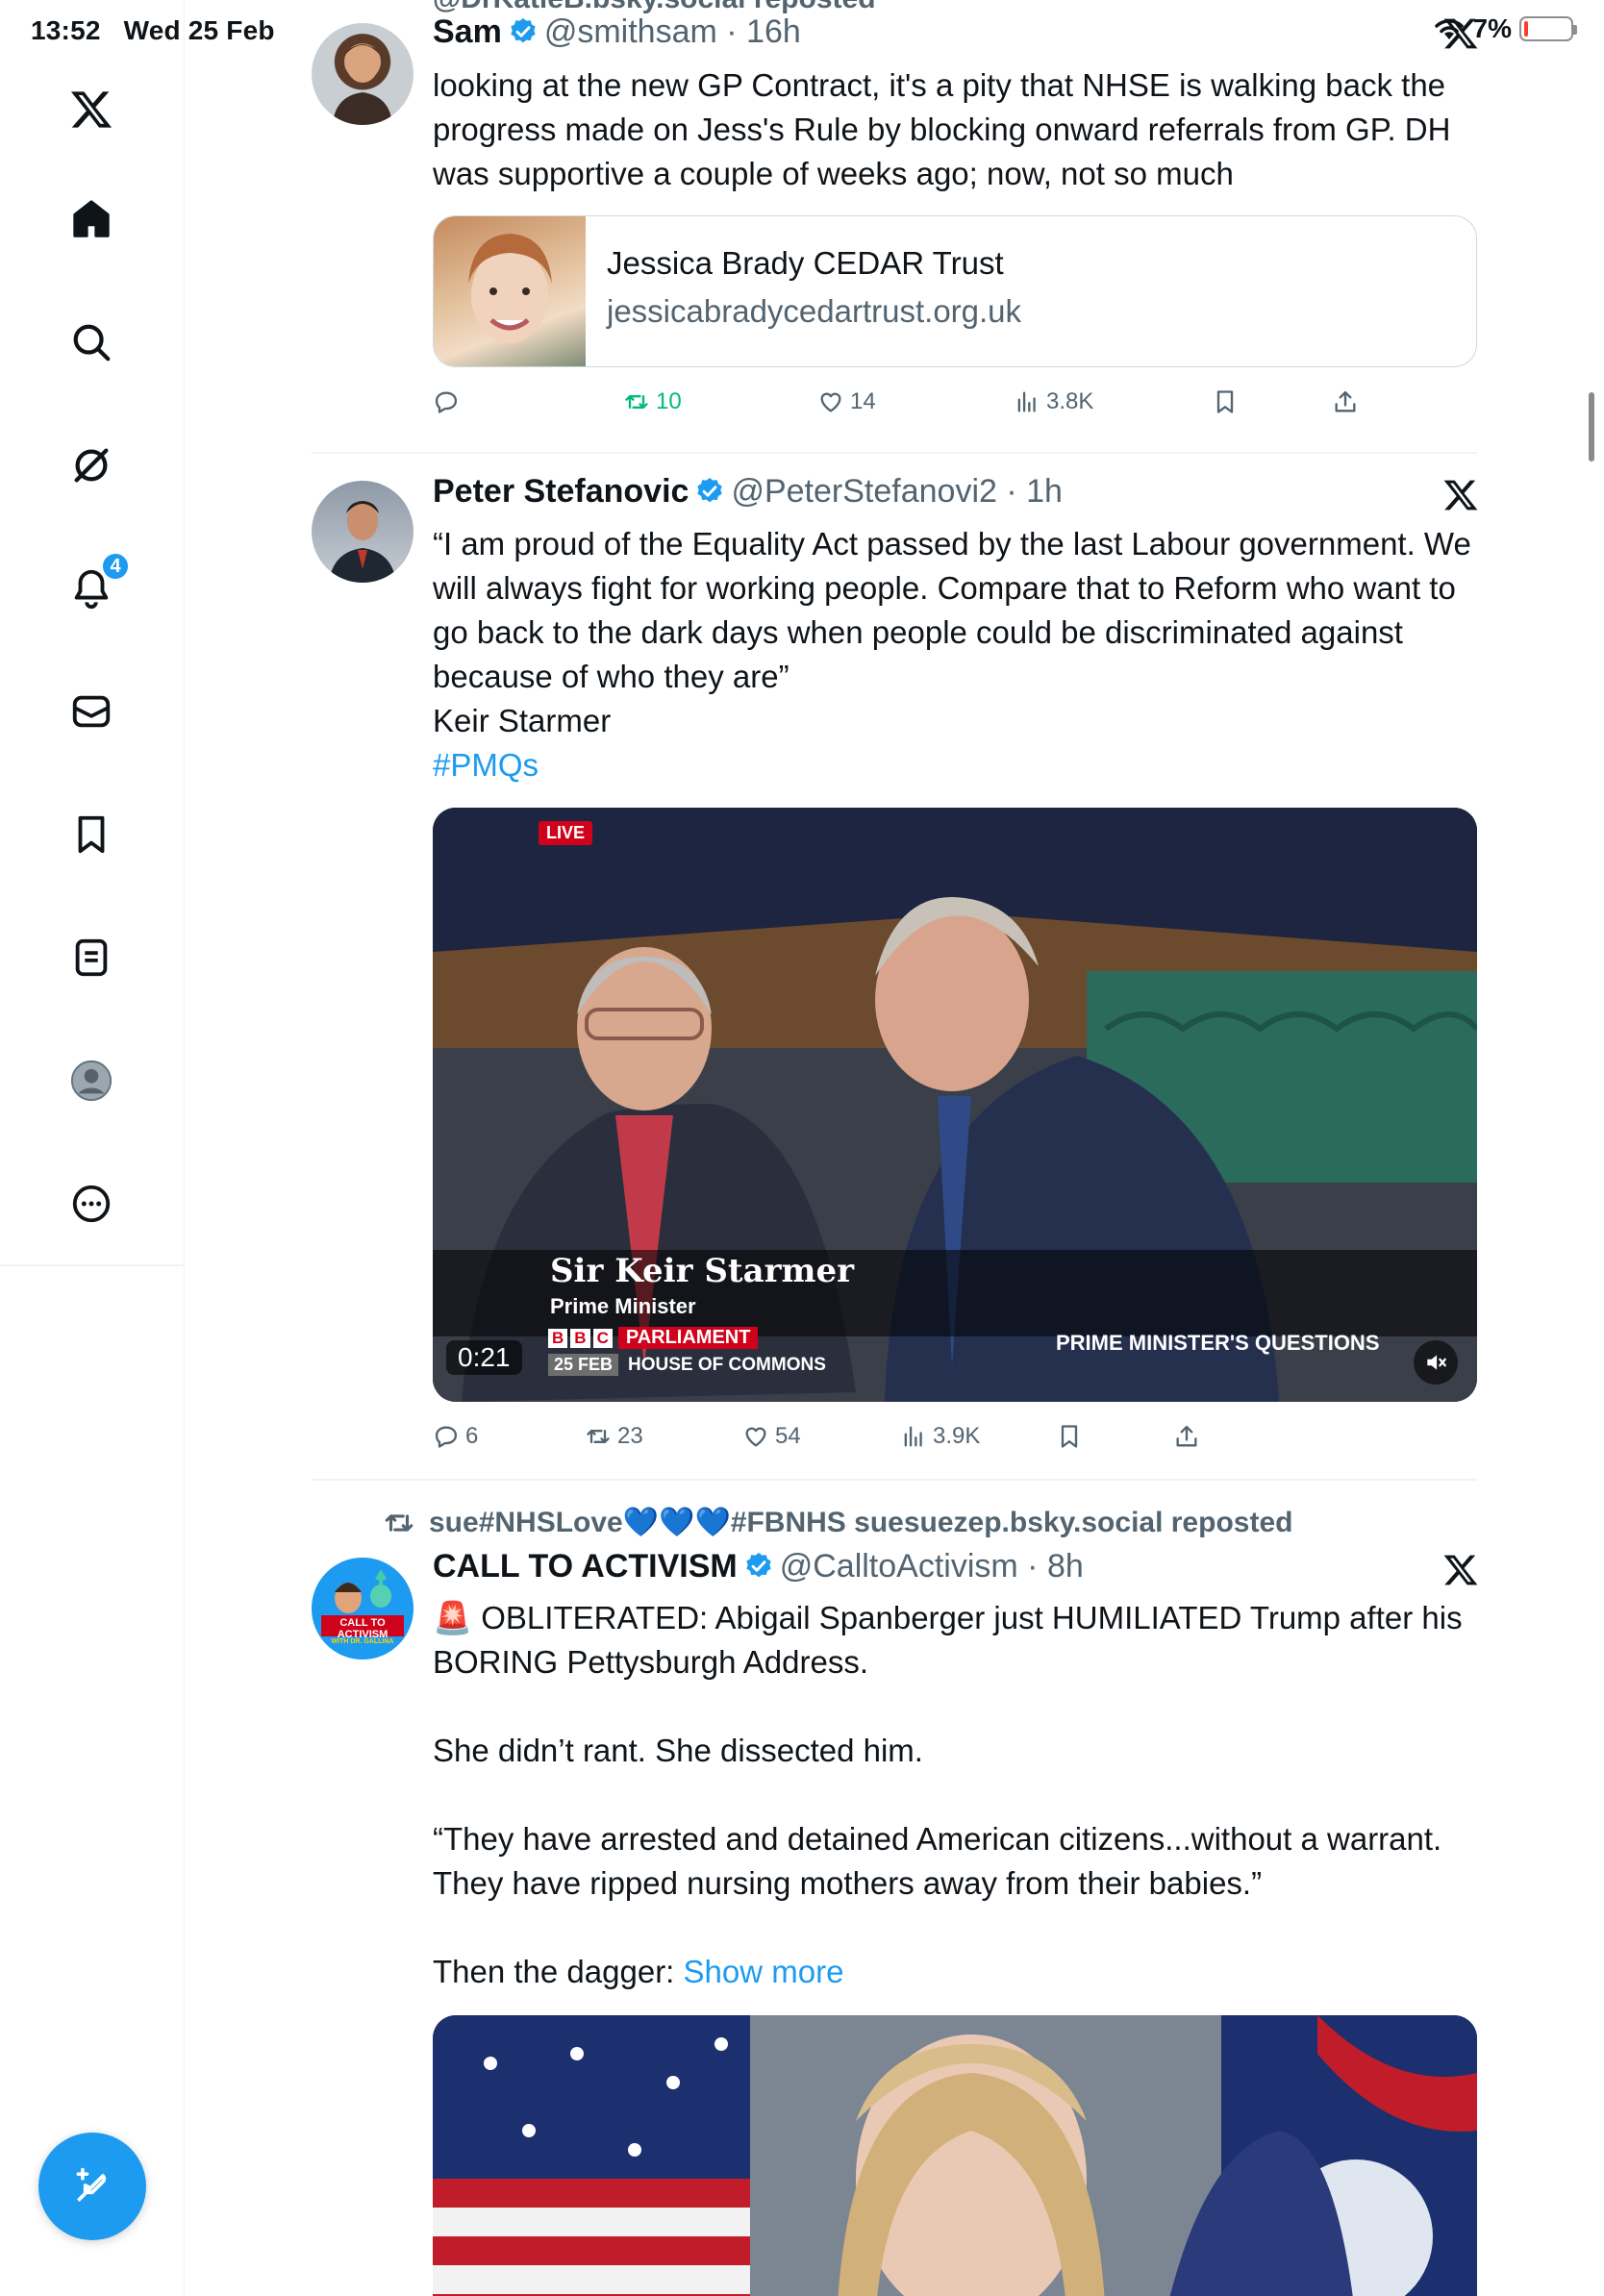 This screenshot has width=1604, height=2296. What do you see at coordinates (1065, 1566) in the screenshot?
I see `tweet-time: 8h` at bounding box center [1065, 1566].